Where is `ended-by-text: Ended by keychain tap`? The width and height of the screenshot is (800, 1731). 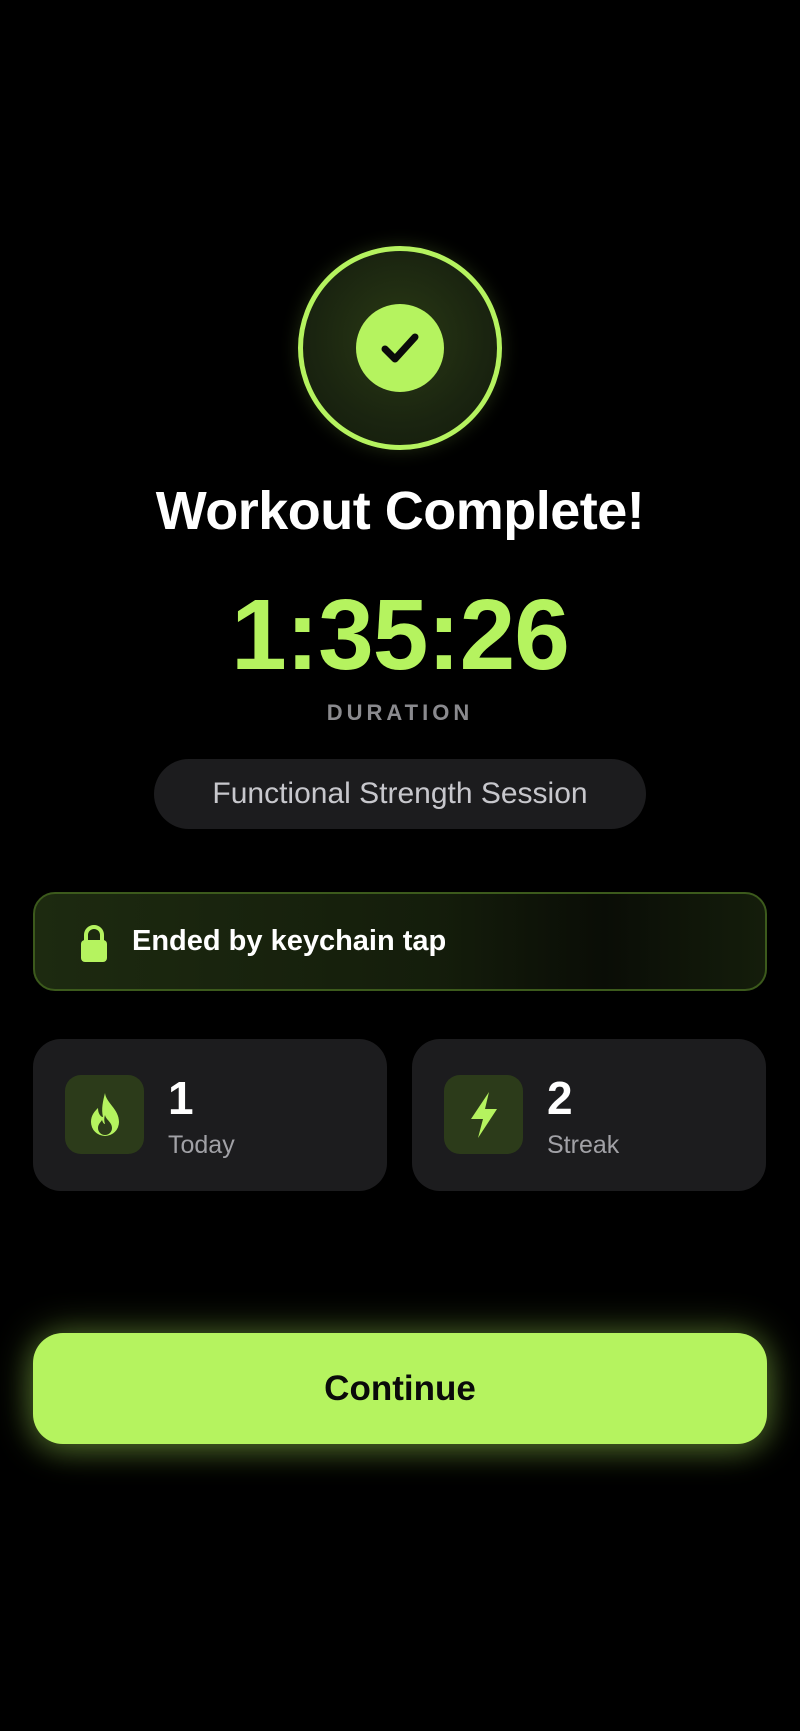 ended-by-text: Ended by keychain tap is located at coordinates (289, 941).